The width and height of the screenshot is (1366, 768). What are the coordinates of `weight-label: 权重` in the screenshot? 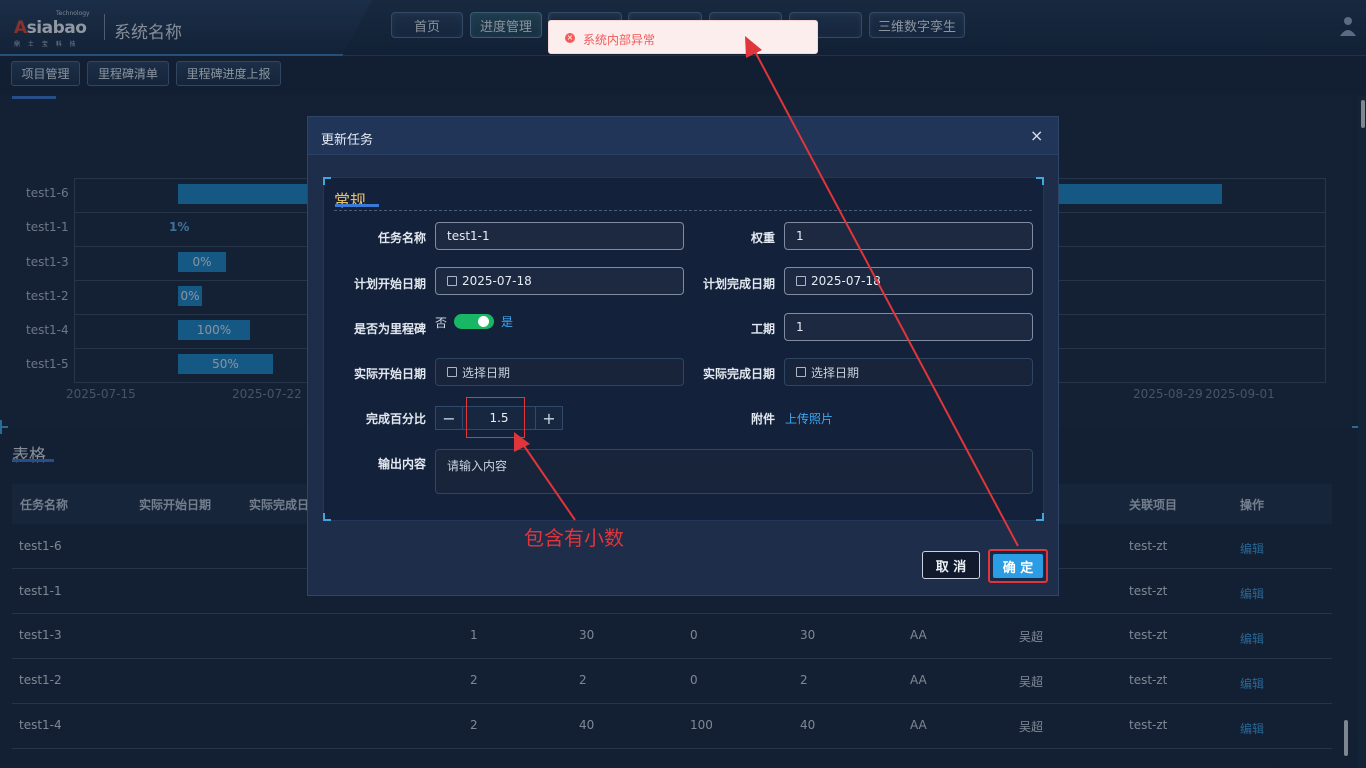 It's located at (762, 238).